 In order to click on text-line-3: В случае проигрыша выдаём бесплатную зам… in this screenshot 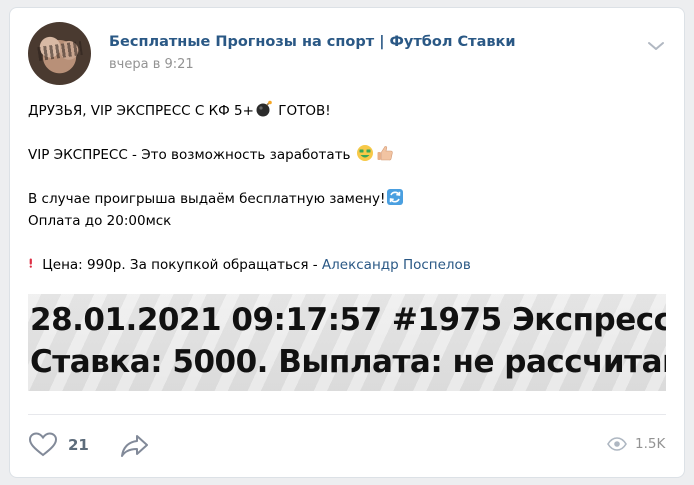, I will do `click(348, 199)`.